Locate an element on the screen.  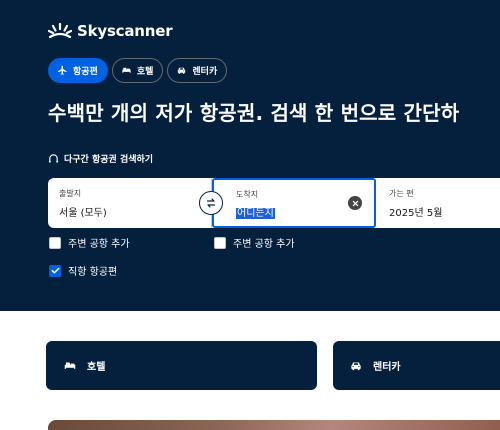
tab-flights: 항공편 is located at coordinates (78, 70).